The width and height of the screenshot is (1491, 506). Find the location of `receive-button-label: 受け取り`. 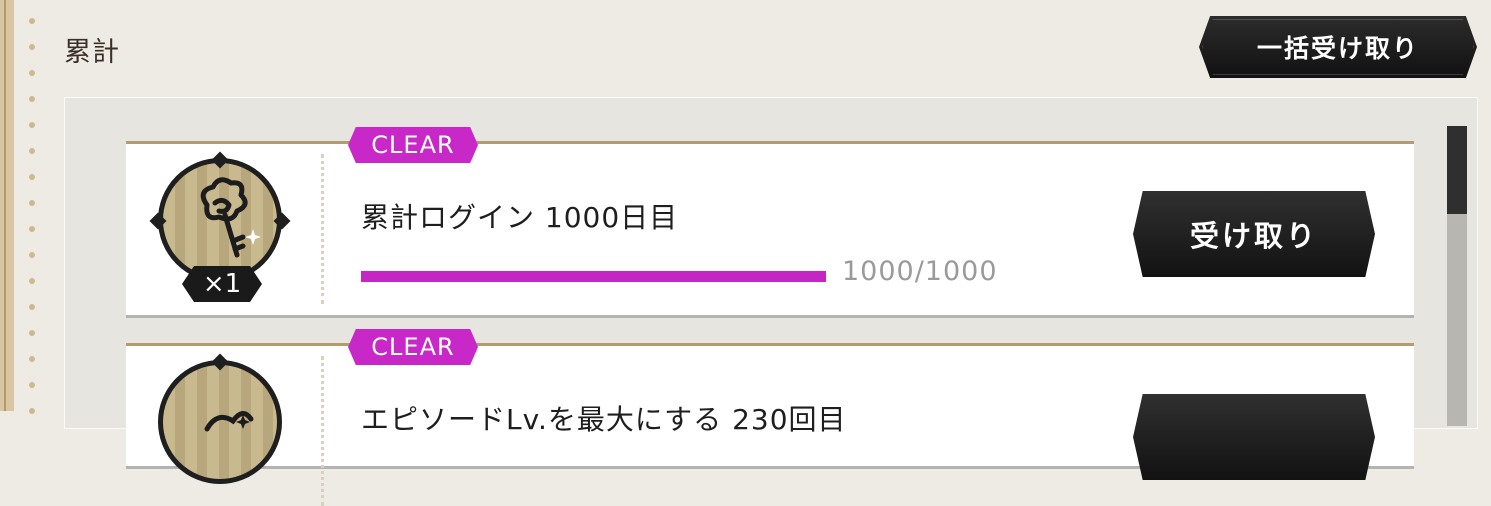

receive-button-label: 受け取り is located at coordinates (1253, 236).